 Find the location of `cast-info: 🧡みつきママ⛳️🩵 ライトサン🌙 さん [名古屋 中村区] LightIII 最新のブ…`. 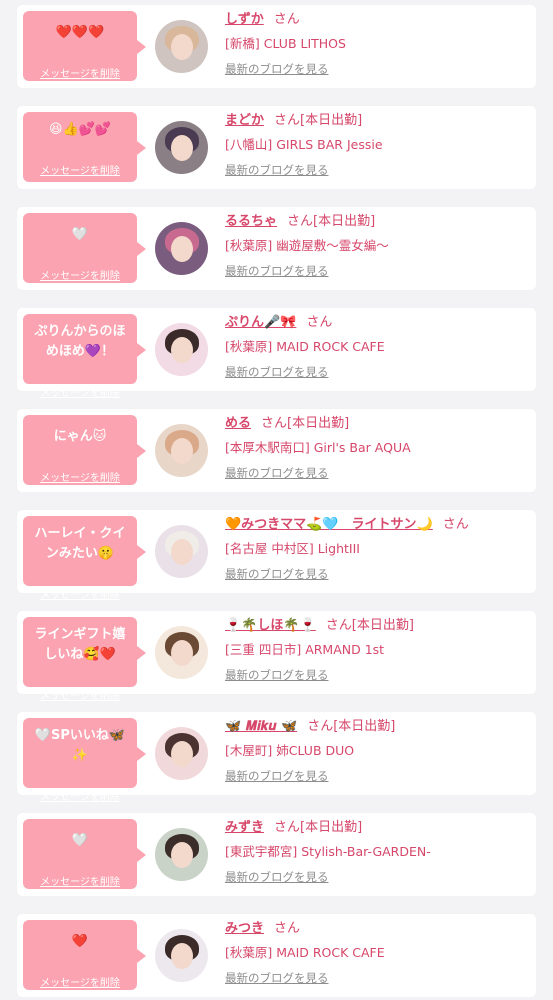

cast-info: 🧡みつきママ⛳️🩵 ライトサン🌙 さん [名古屋 中村区] LightIII 最新のブ… is located at coordinates (377, 549).